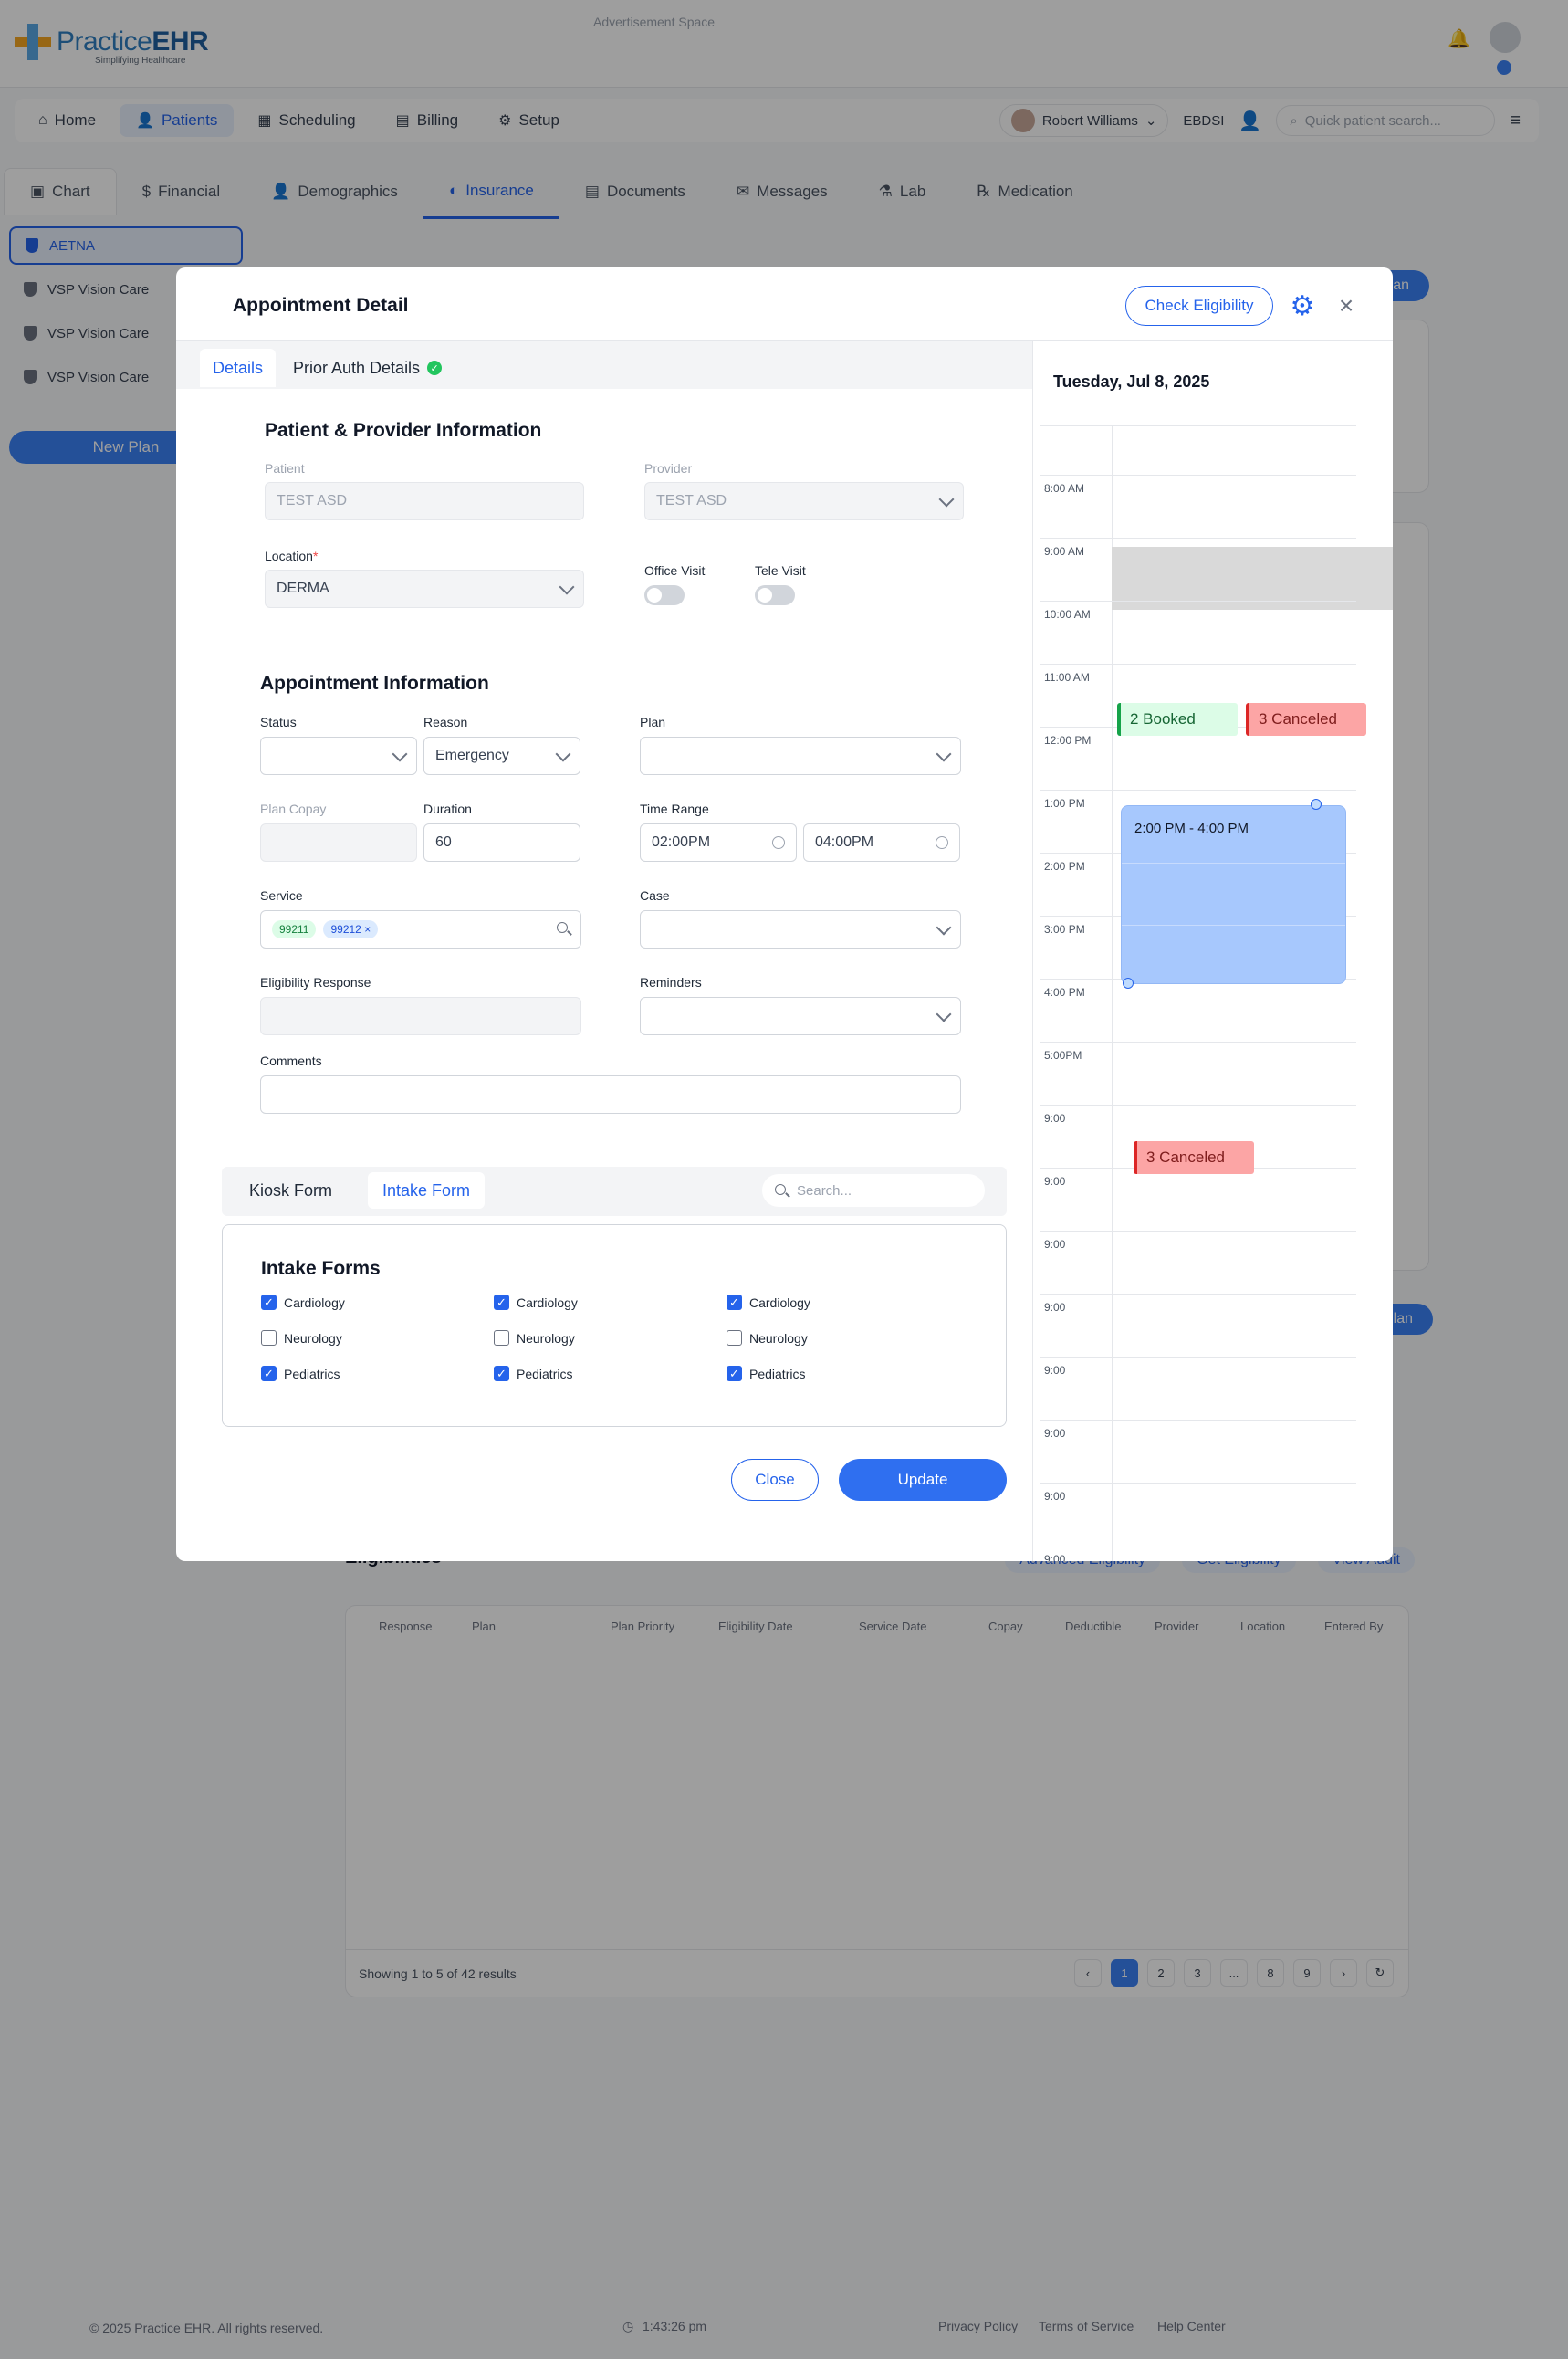 Image resolution: width=1568 pixels, height=2359 pixels. What do you see at coordinates (1067, 615) in the screenshot?
I see `calendar-time-label: 10:00 AM` at bounding box center [1067, 615].